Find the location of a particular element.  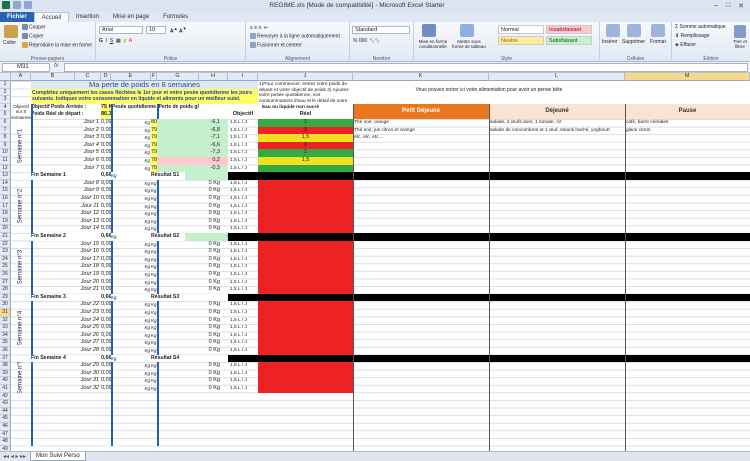

row-header-11: 11 is located at coordinates (5, 161).